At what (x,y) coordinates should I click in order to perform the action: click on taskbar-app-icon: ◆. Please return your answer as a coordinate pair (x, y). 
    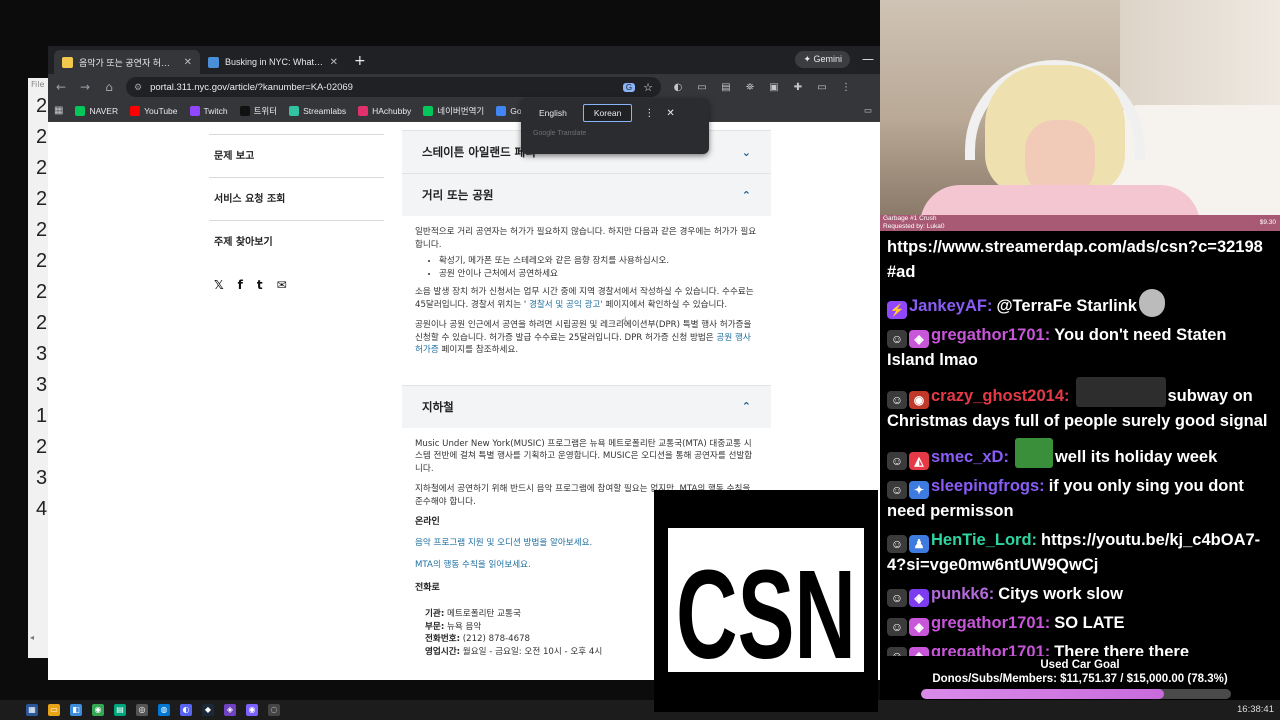
    Looking at the image, I should click on (208, 710).